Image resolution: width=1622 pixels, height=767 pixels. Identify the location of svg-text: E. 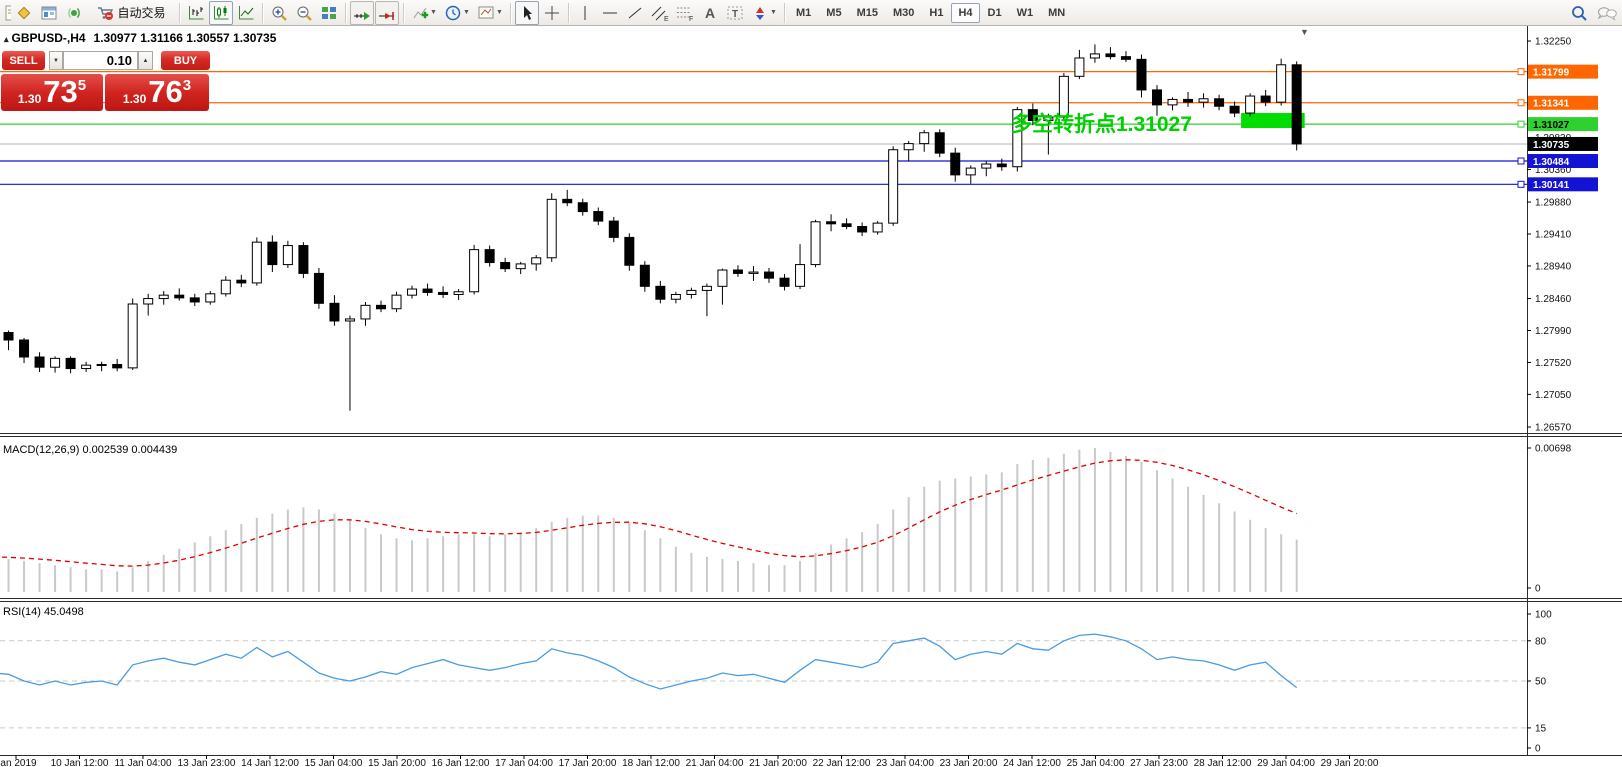
(666, 19).